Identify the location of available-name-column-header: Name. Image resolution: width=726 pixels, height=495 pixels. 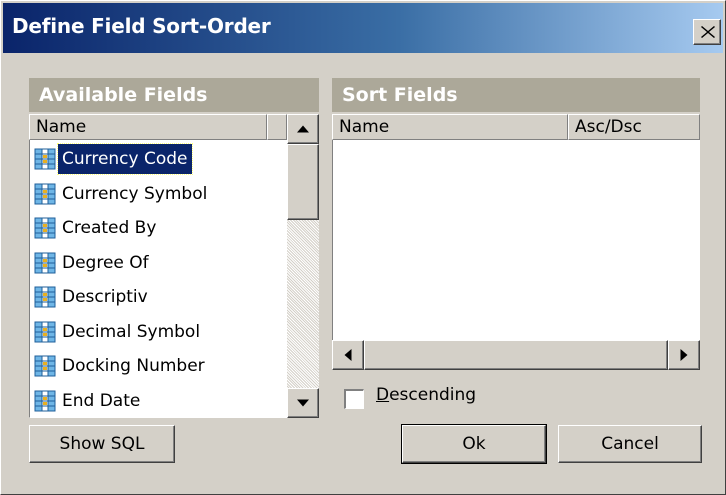
(148, 127).